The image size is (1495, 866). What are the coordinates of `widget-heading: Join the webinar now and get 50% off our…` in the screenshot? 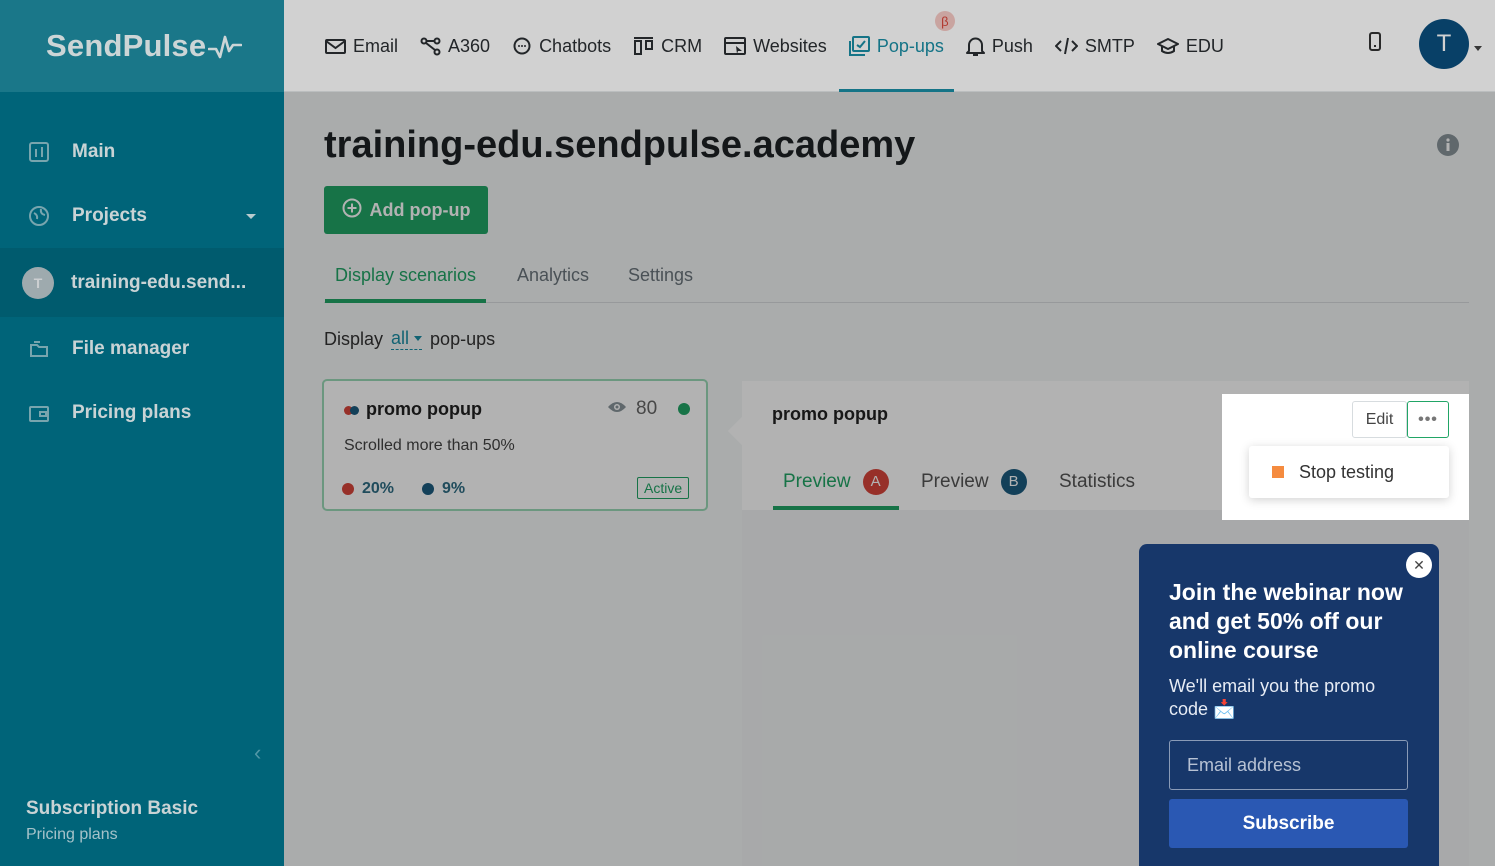 It's located at (1286, 621).